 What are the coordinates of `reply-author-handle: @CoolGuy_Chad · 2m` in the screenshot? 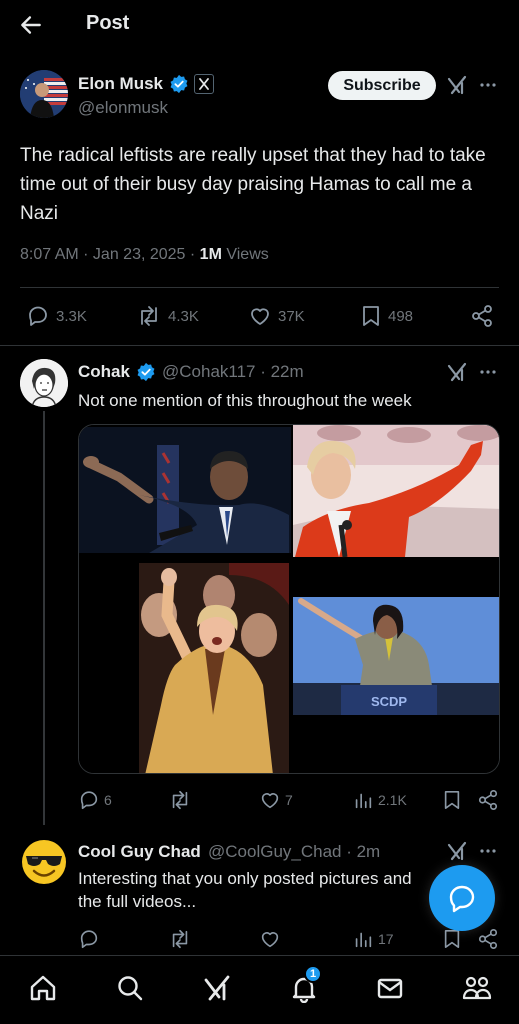 It's located at (294, 852).